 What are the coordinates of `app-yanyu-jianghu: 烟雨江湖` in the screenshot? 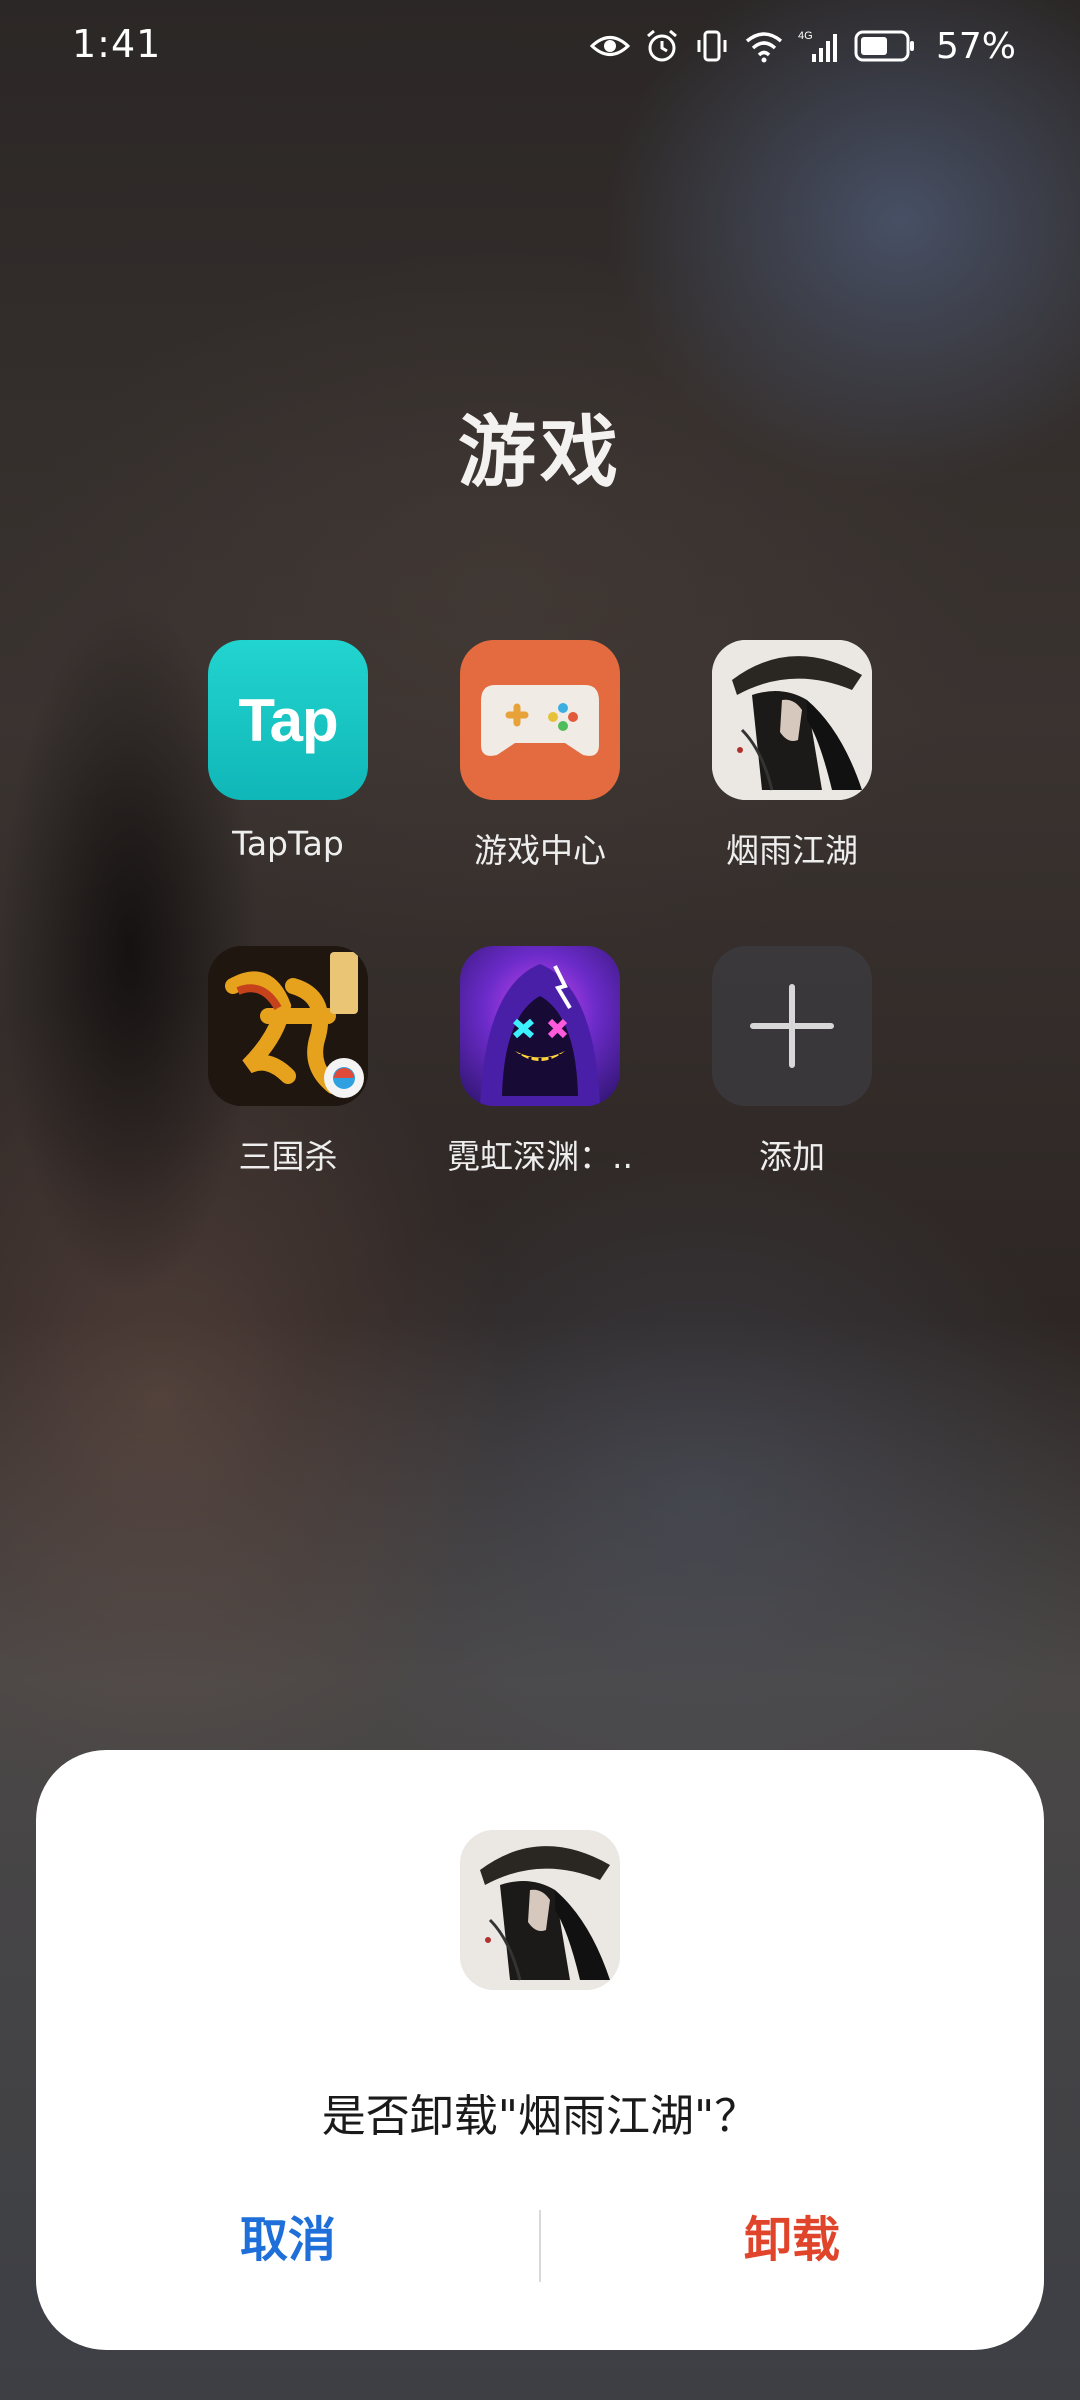 It's located at (792, 756).